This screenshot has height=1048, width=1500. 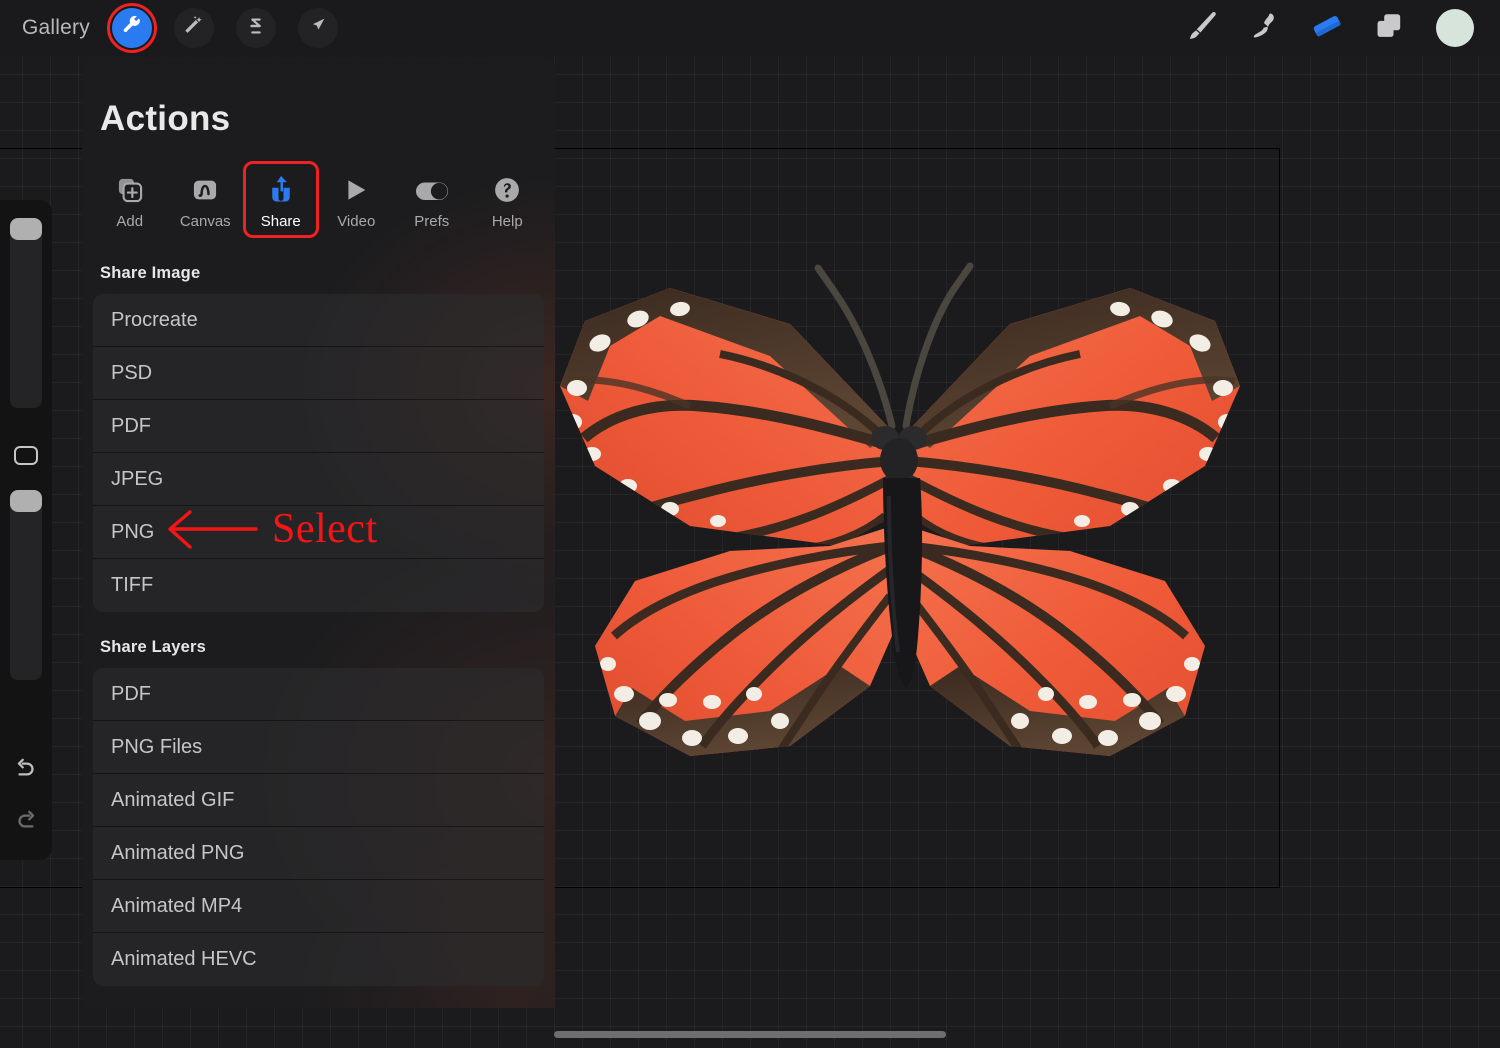 I want to click on modify-button, so click(x=26, y=455).